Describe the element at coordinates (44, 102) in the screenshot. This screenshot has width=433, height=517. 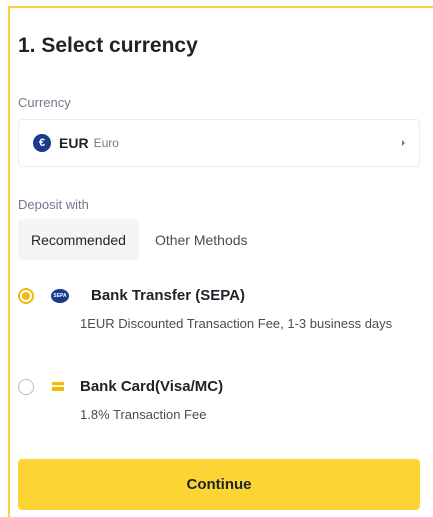
I see `currency-label: Currency` at that location.